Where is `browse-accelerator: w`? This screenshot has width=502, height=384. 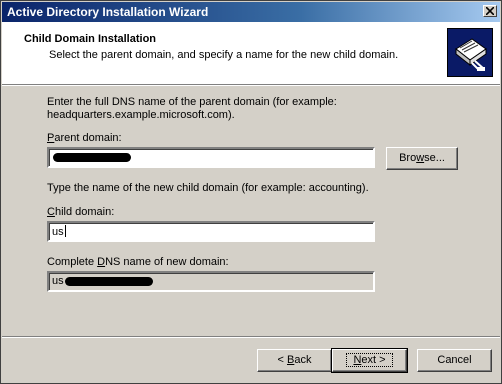 browse-accelerator: w is located at coordinates (420, 158).